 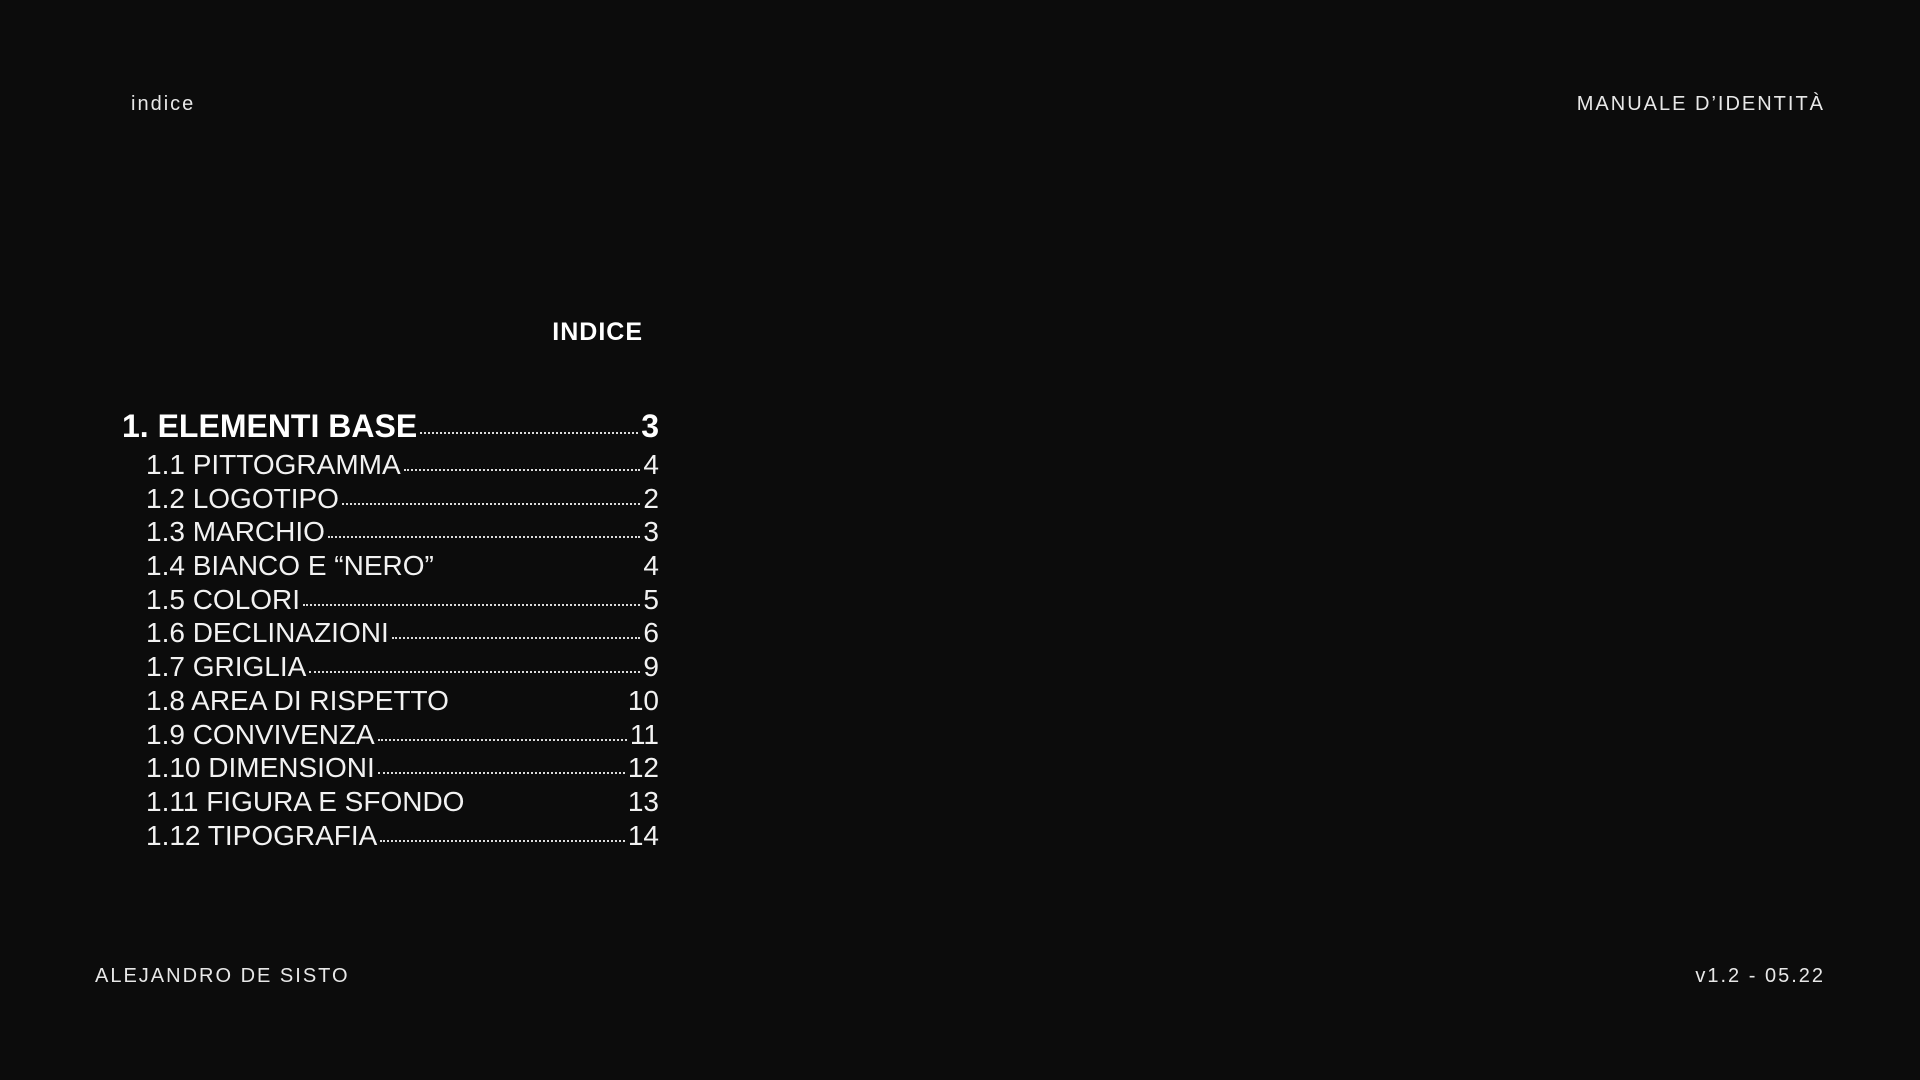 I want to click on toc-entry: 1.7 GRIGLIA 9, so click(x=390, y=667).